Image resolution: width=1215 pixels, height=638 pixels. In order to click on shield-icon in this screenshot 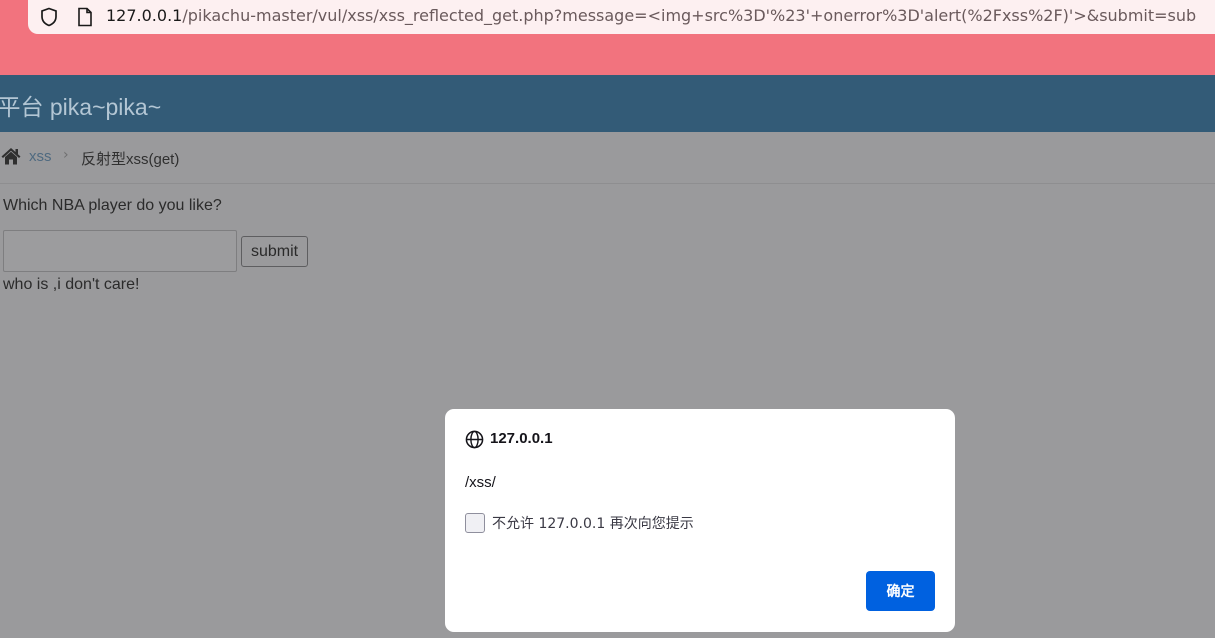, I will do `click(49, 17)`.